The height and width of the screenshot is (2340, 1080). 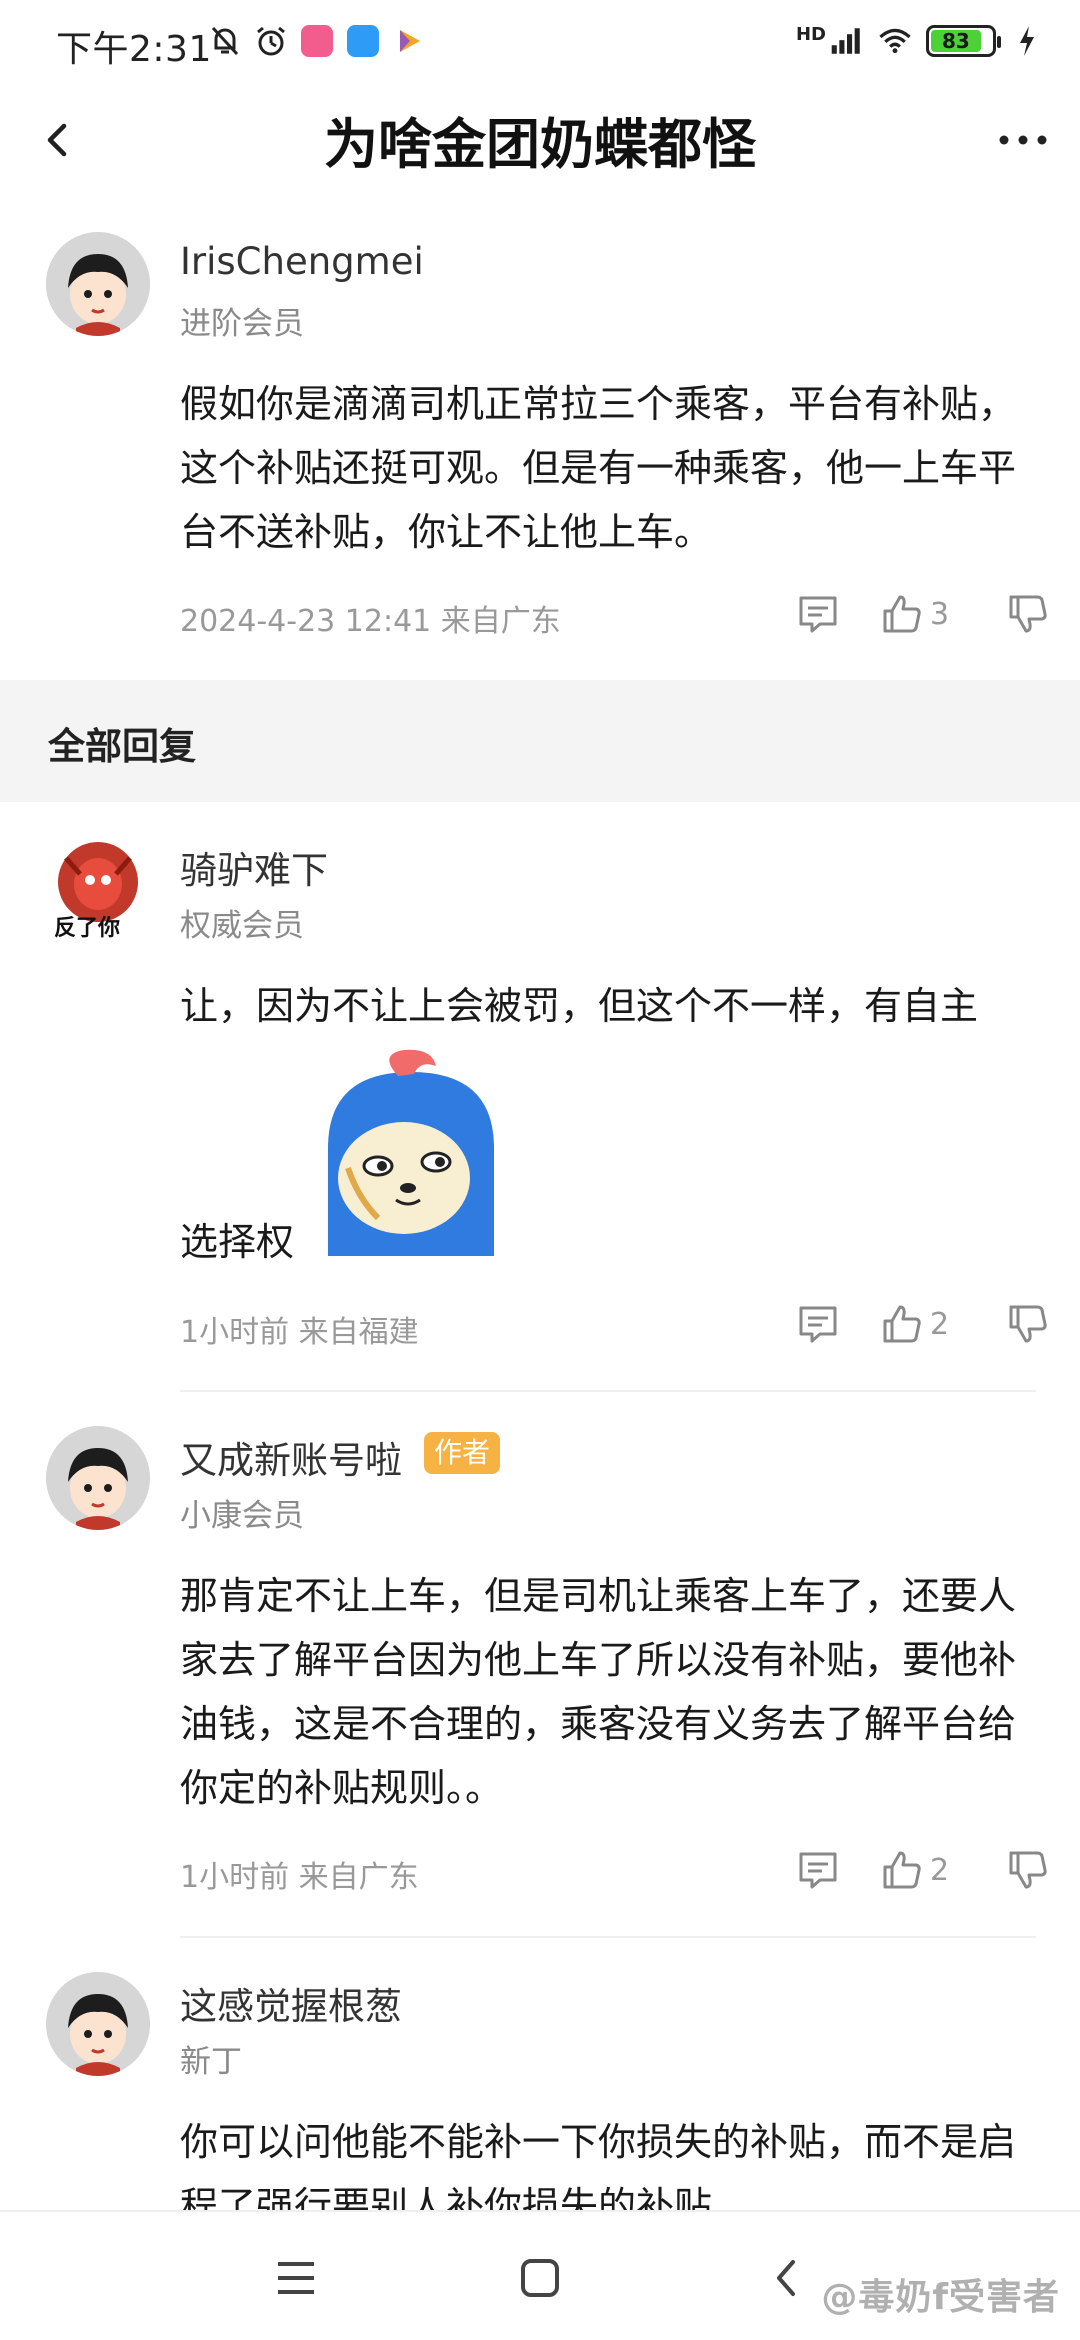 What do you see at coordinates (291, 2003) in the screenshot?
I see `user-name: 这感觉握根葱` at bounding box center [291, 2003].